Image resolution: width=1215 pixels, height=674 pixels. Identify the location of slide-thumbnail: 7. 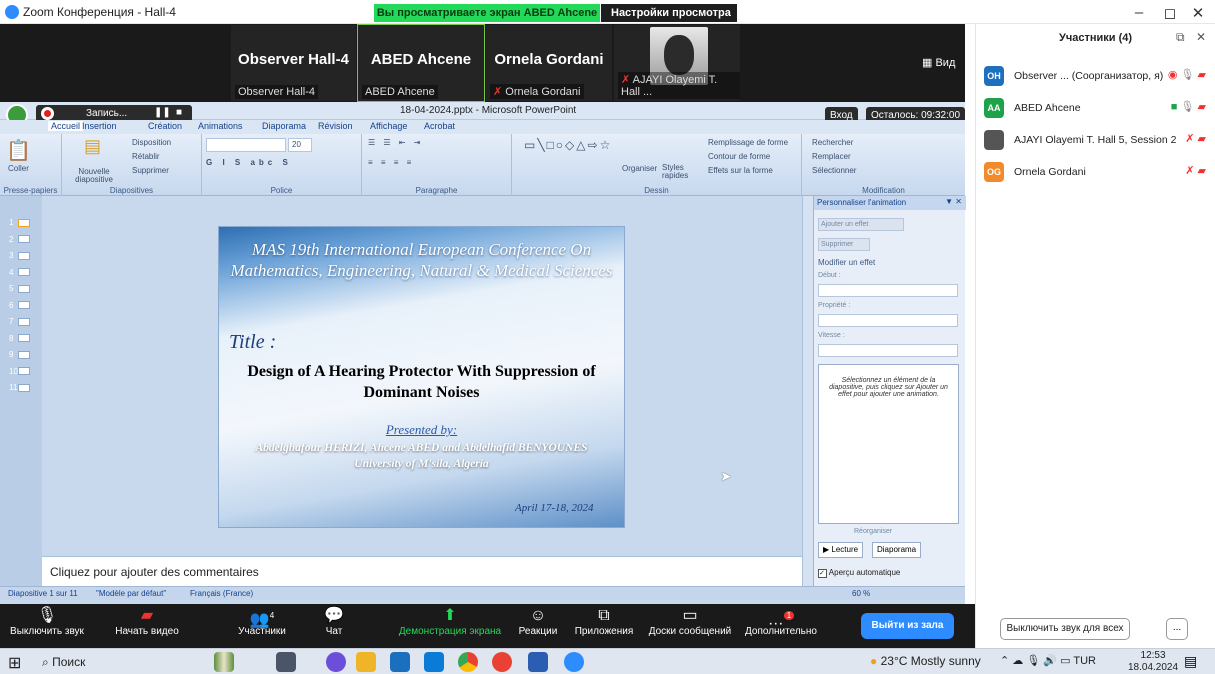
(22, 321).